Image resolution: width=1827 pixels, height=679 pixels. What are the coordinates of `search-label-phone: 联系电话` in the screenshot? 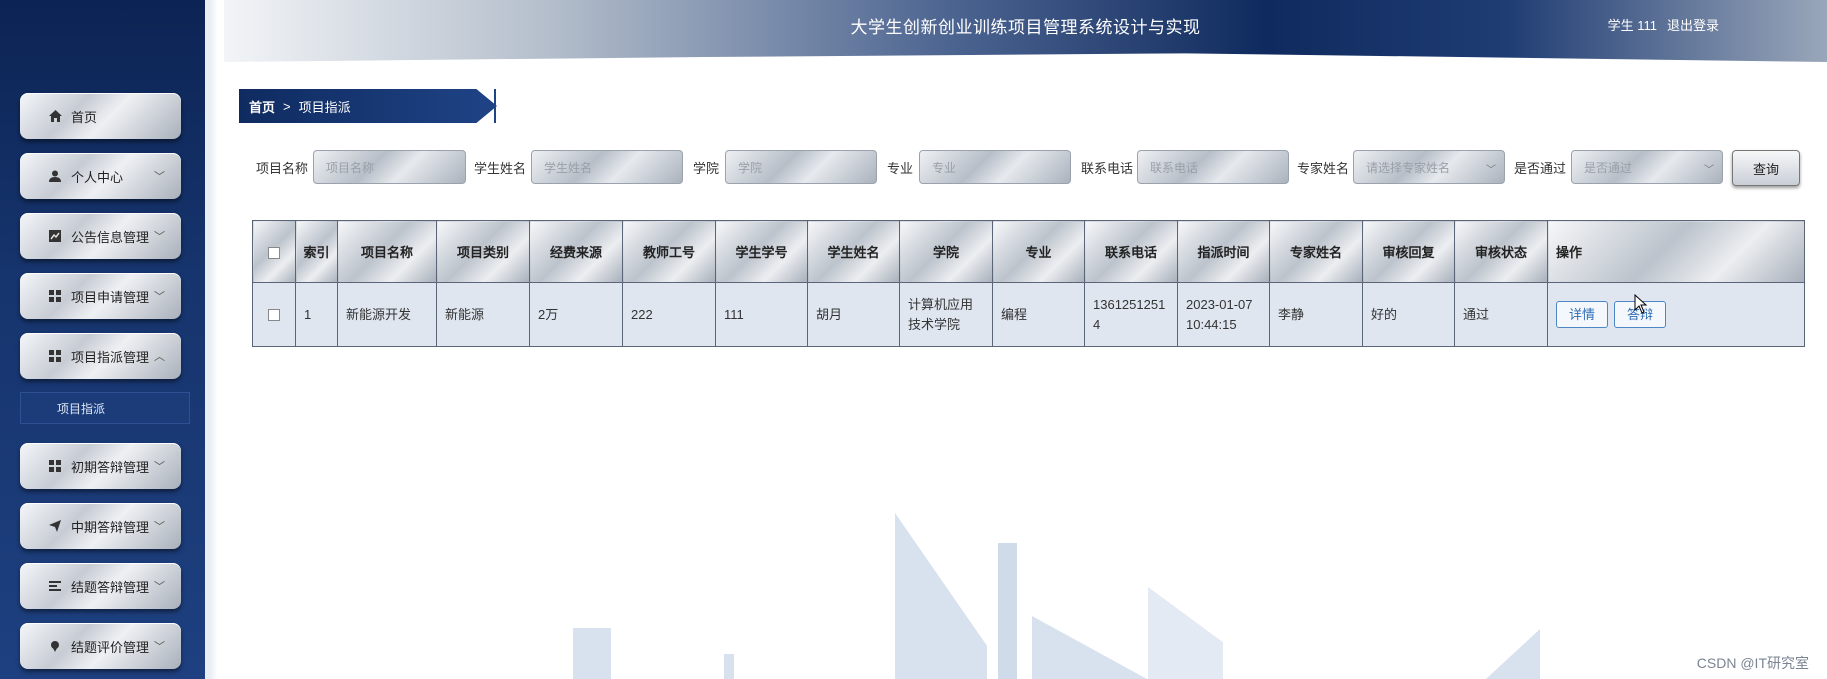 It's located at (1107, 168).